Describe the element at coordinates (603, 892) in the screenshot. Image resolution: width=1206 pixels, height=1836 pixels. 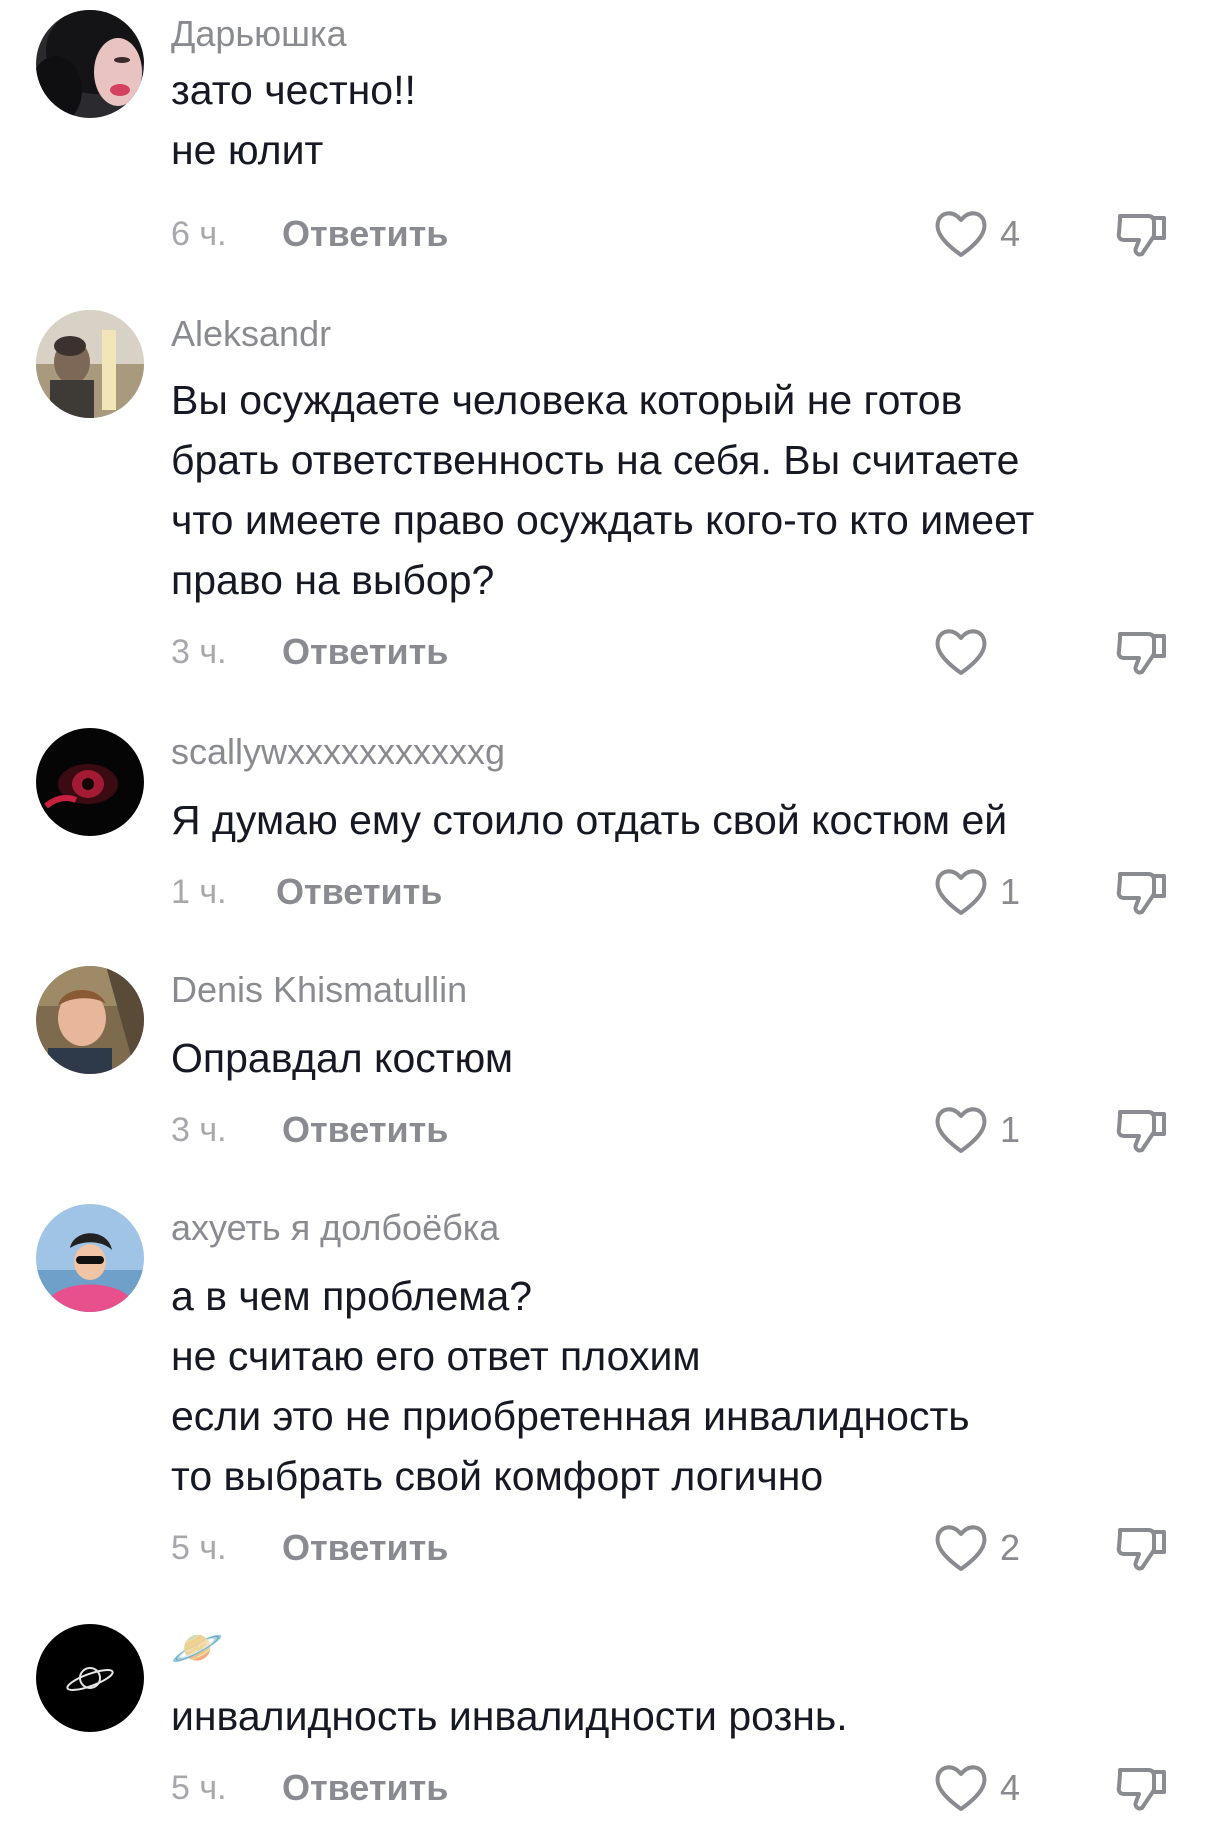
I see `comment-actions: 1 ч. Ответить 1` at that location.